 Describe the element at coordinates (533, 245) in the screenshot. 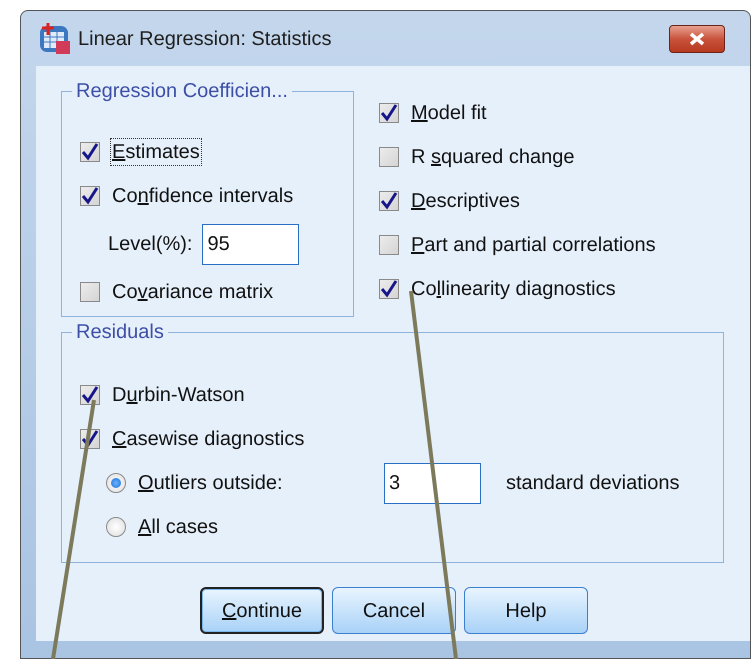

I see `checkbox-label: Part and partial correlations` at that location.